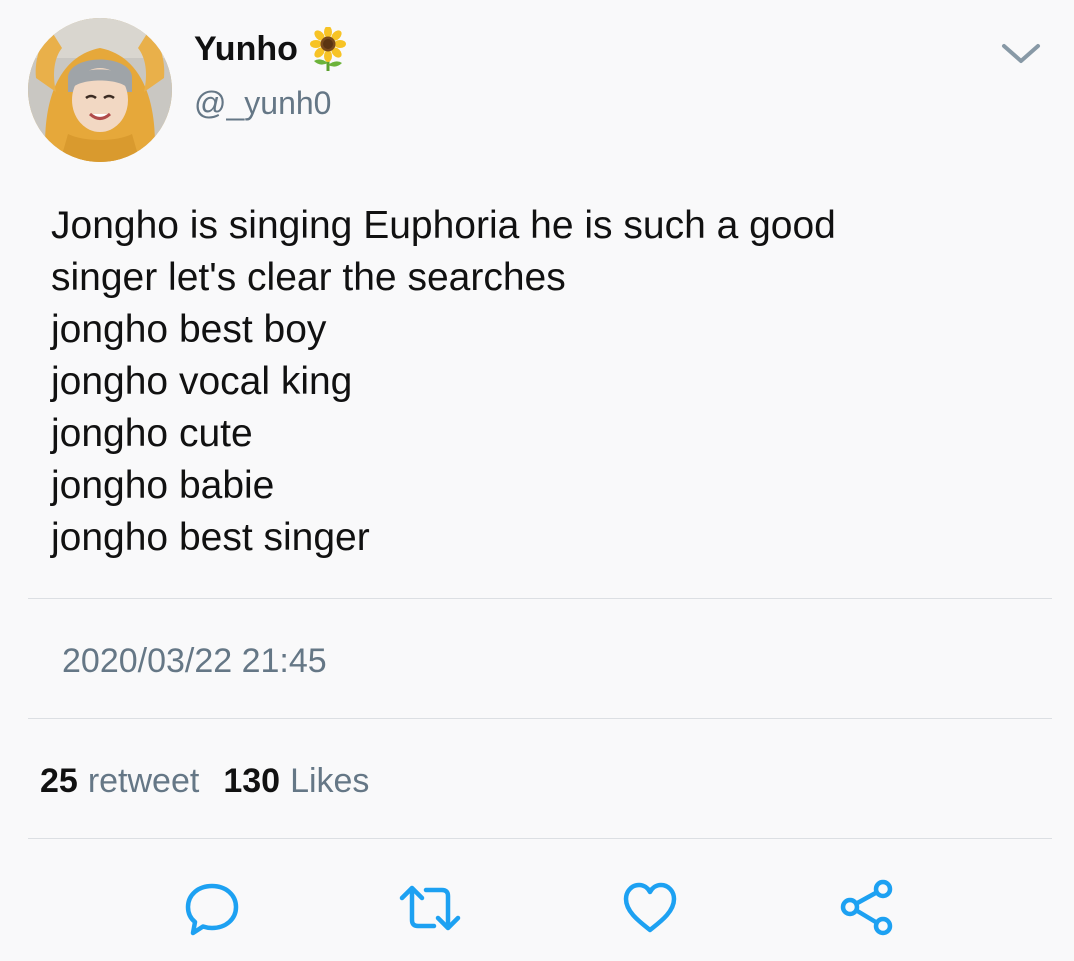  I want to click on retweet-stat: 25 retweet, so click(119, 781).